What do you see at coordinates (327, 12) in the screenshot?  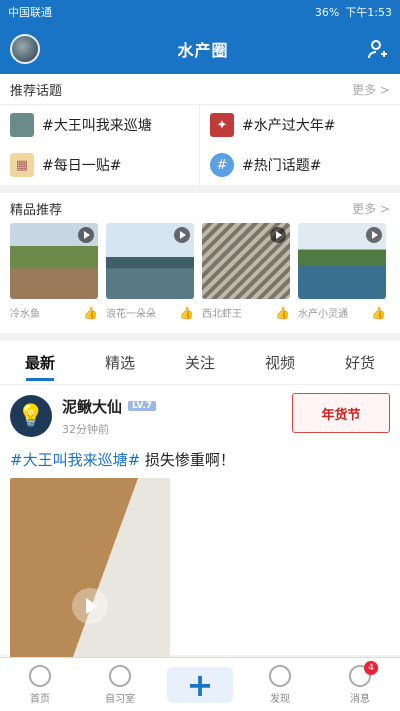 I see `battery-label: 36%` at bounding box center [327, 12].